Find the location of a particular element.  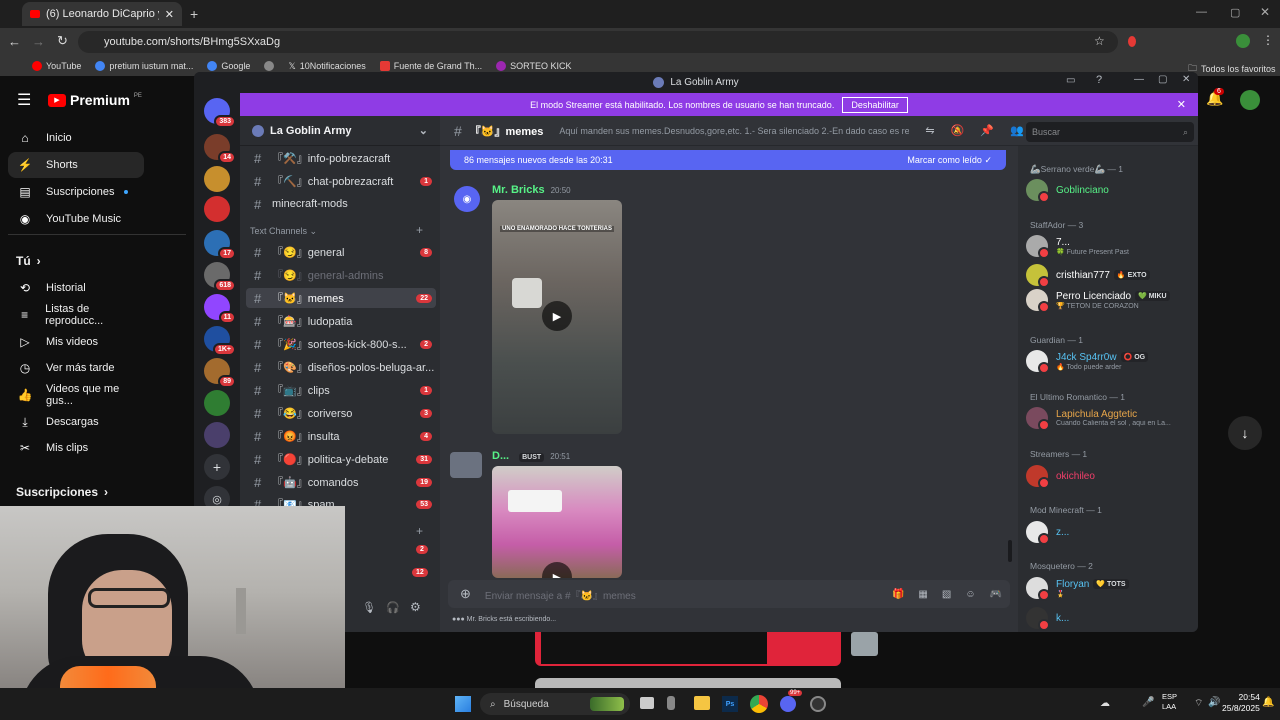

member-item: Perro Licenciado 💚 MIKU 🏆 TETON DE CORAZON is located at coordinates (1108, 300).